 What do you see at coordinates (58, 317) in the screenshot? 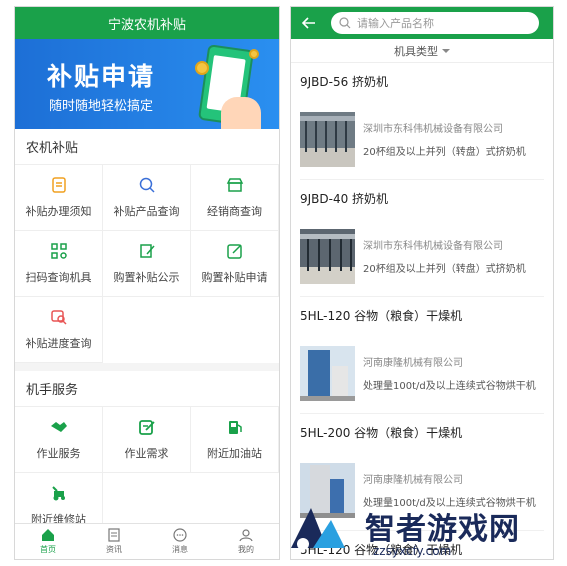
I see `progress-search-icon` at bounding box center [58, 317].